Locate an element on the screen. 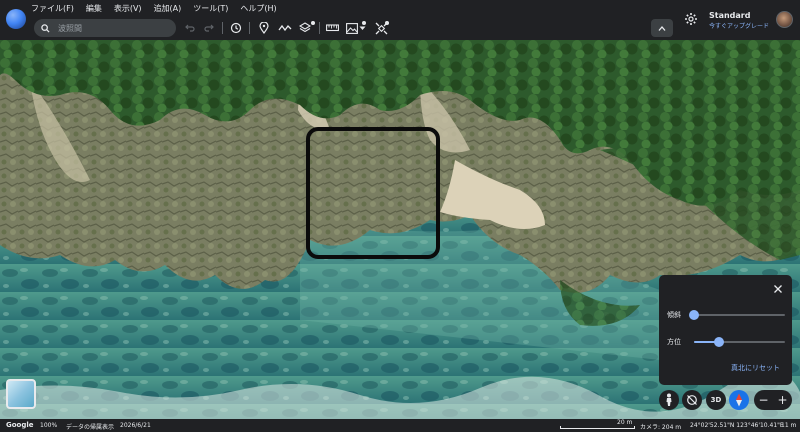 The image size is (800, 432). layers-icon is located at coordinates (305, 27).